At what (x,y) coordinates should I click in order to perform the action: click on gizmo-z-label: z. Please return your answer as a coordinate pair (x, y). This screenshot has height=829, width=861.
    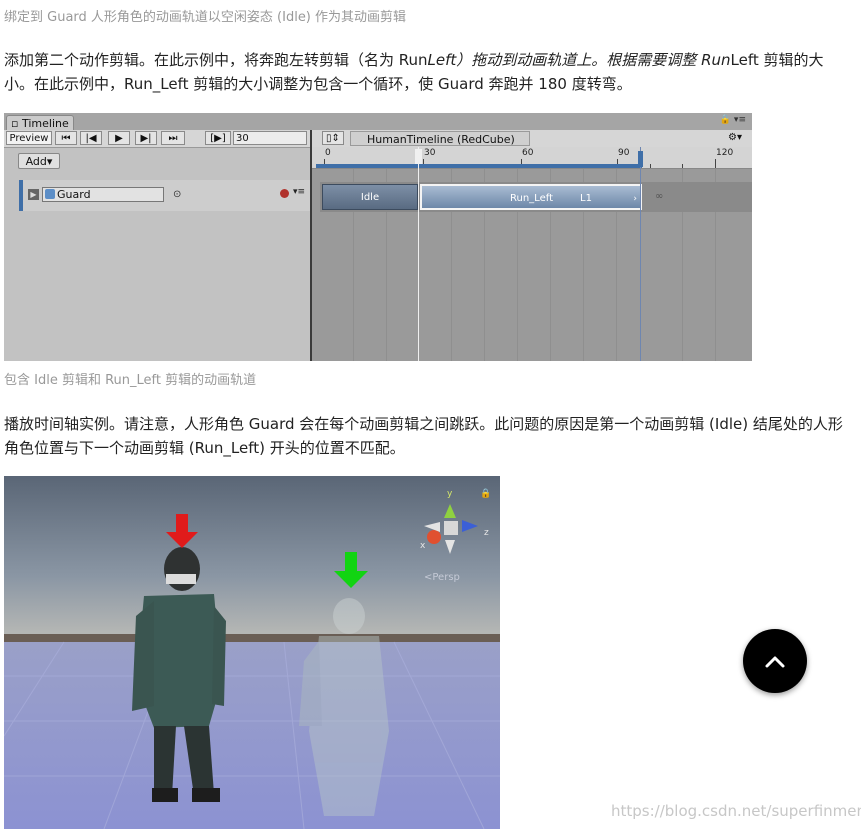
    Looking at the image, I should click on (486, 533).